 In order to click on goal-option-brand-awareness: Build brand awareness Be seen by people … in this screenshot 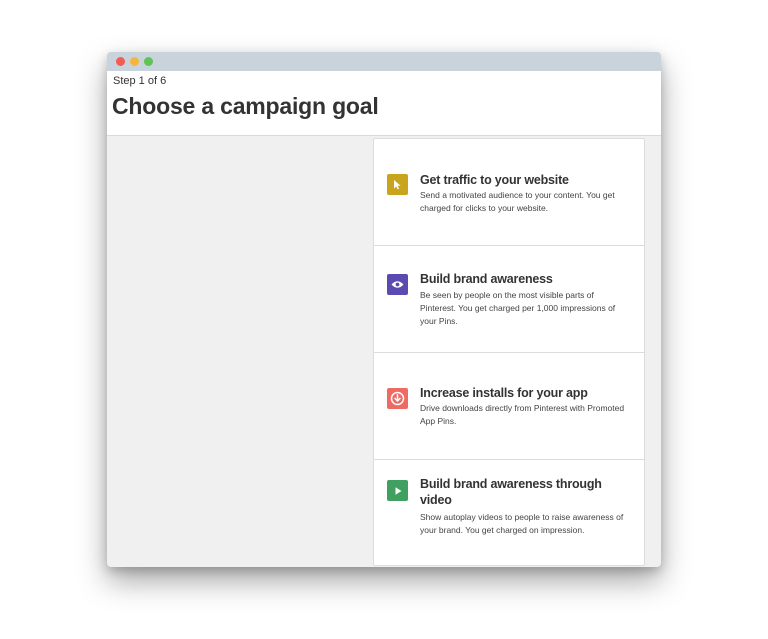, I will do `click(509, 299)`.